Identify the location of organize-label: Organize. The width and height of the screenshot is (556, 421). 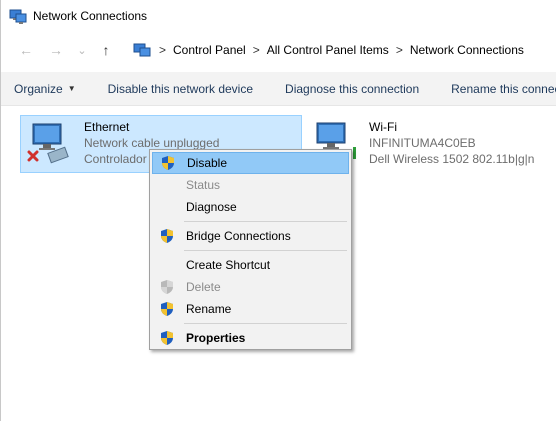
(38, 88).